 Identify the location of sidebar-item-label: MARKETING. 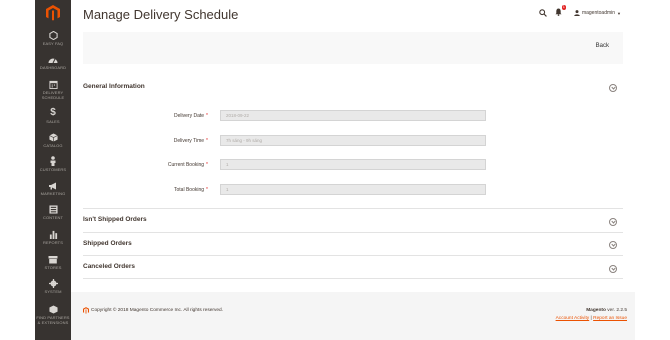
(53, 193).